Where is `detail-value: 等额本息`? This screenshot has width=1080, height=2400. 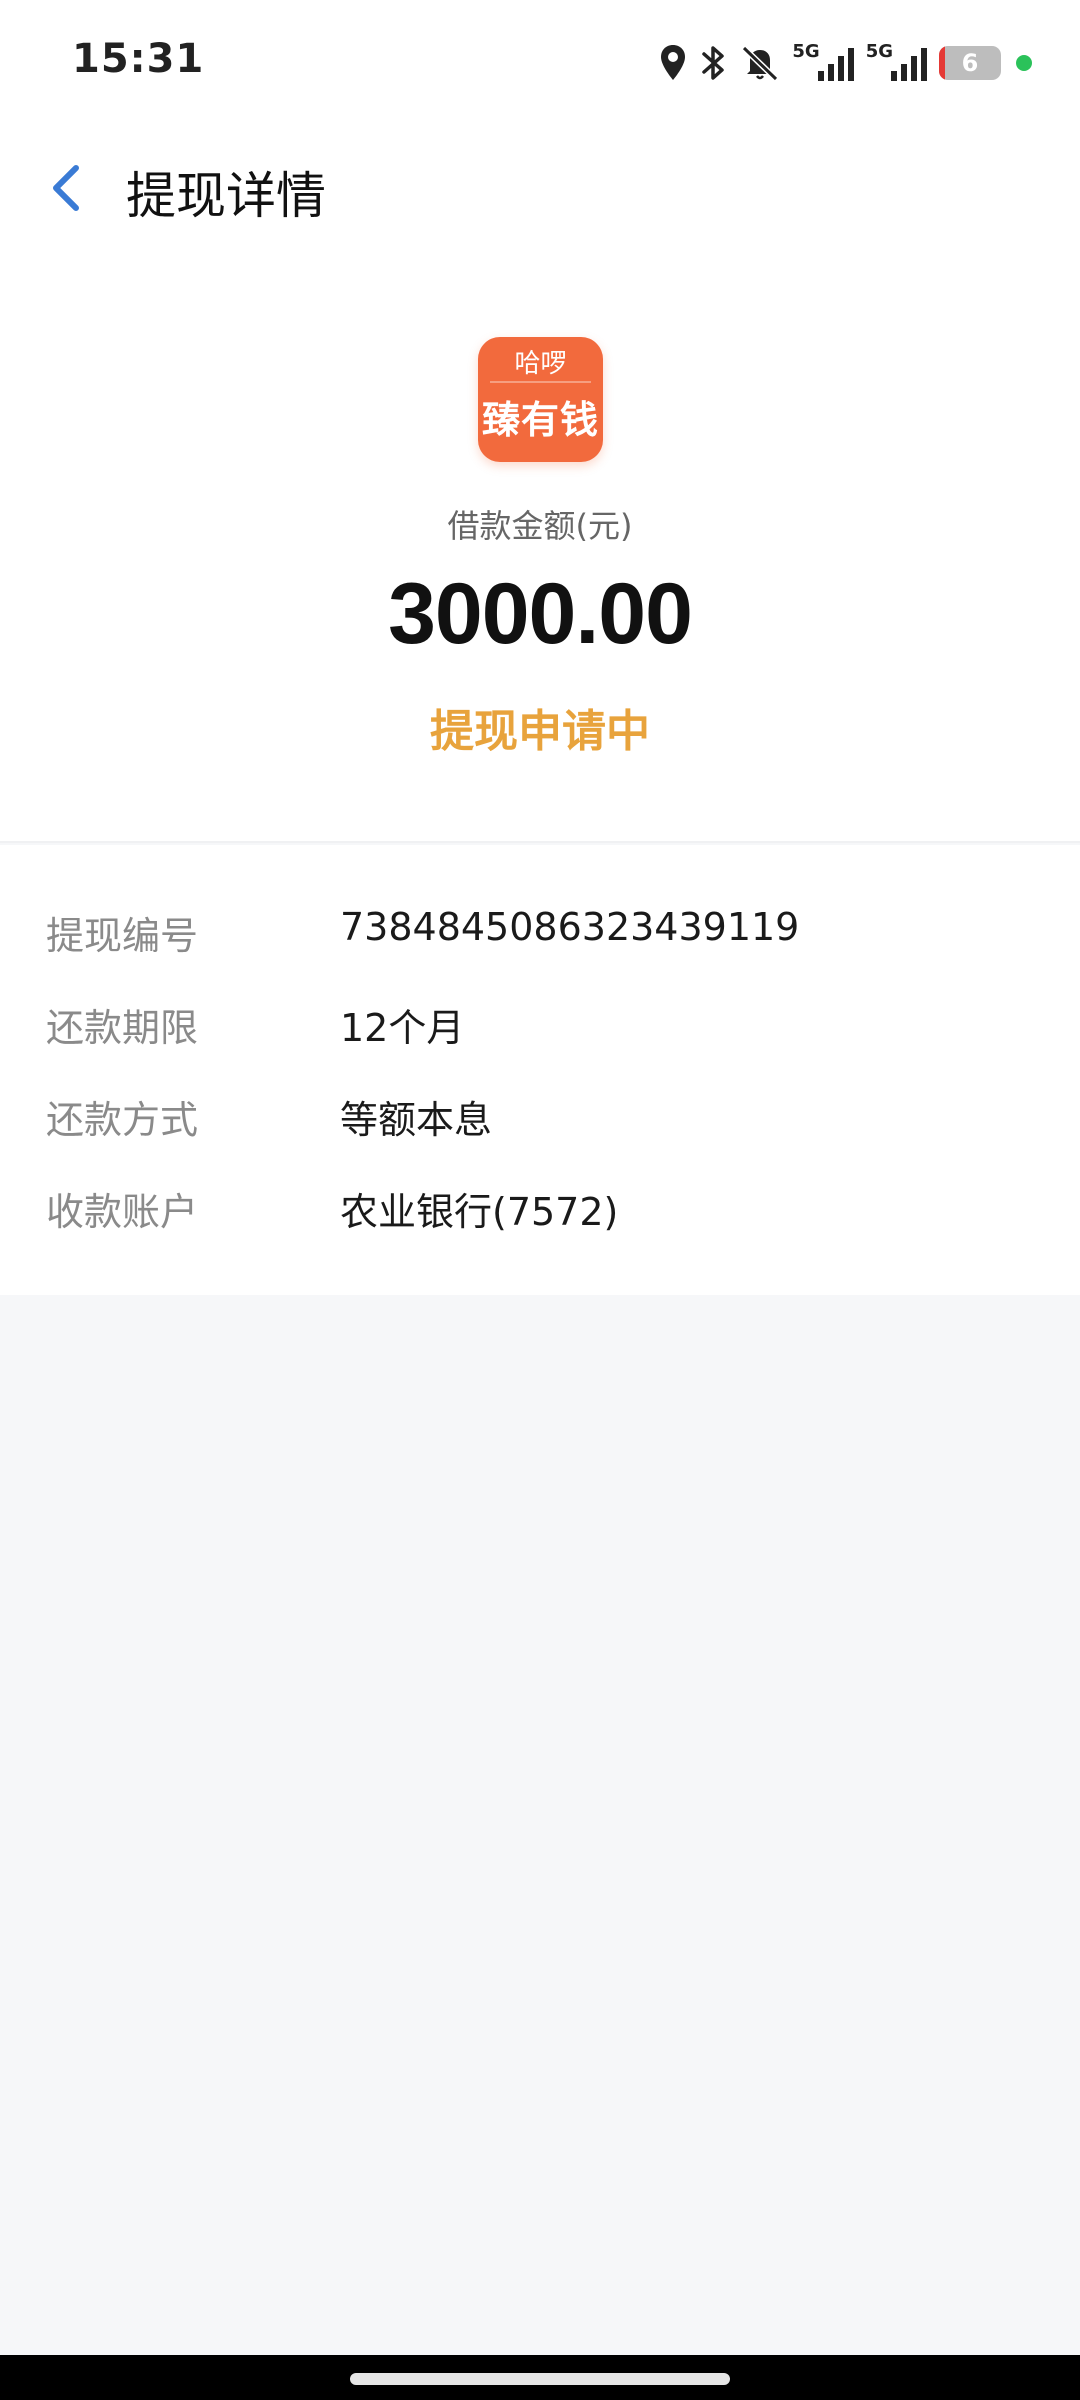
detail-value: 等额本息 is located at coordinates (416, 1120).